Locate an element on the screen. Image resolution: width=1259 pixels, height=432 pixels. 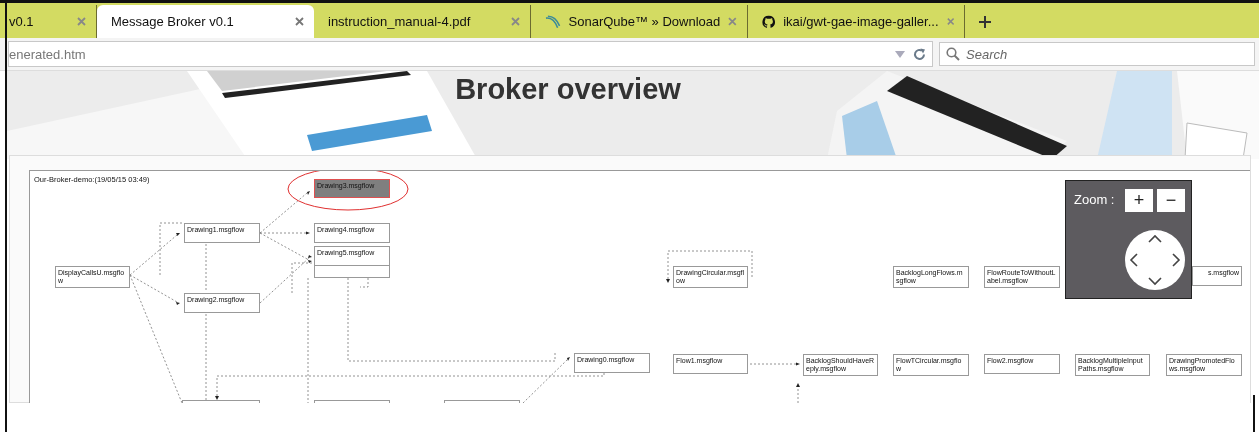
zoom-label: Zoom : is located at coordinates (1094, 199).